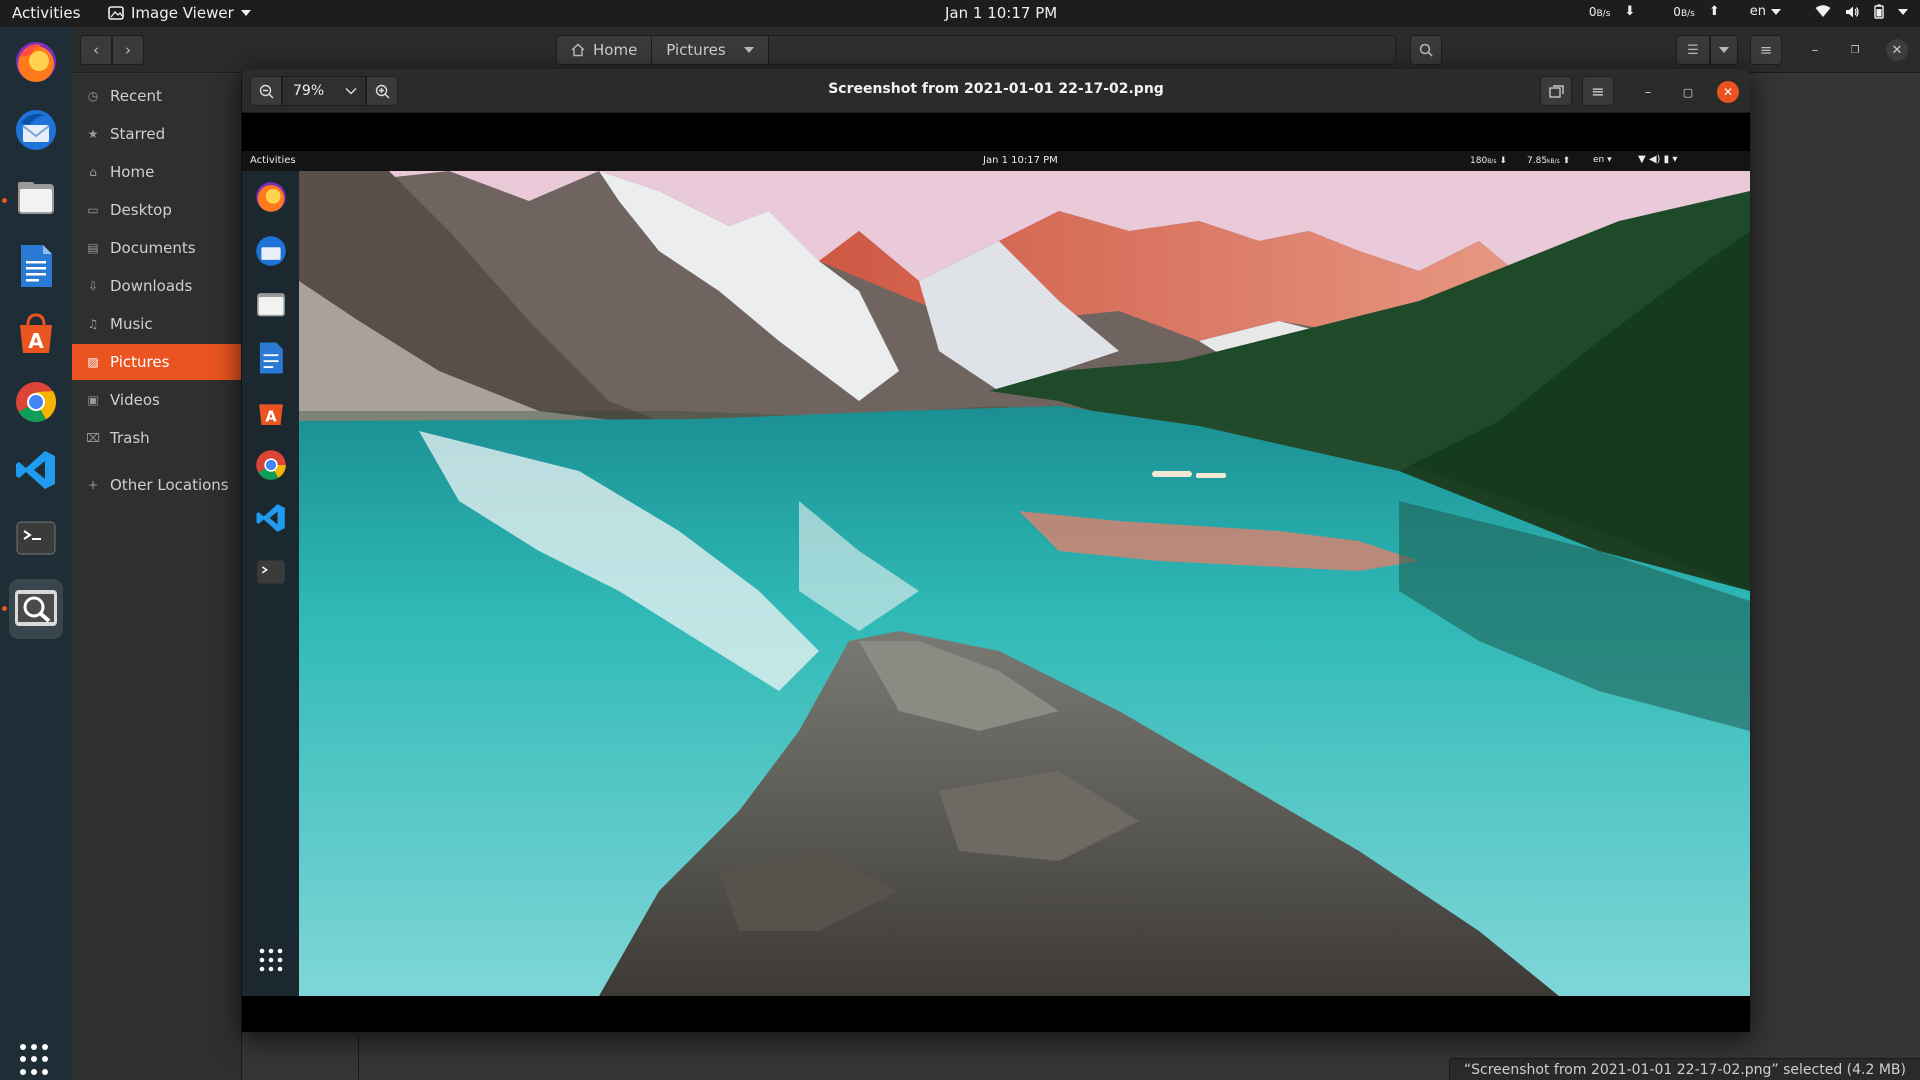 The height and width of the screenshot is (1080, 1920). What do you see at coordinates (36, 470) in the screenshot?
I see `dock-vscode` at bounding box center [36, 470].